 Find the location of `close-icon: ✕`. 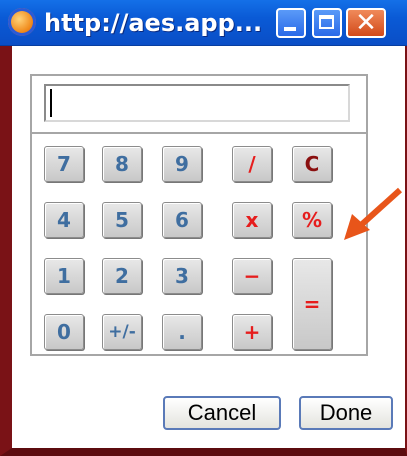

close-icon: ✕ is located at coordinates (366, 23).